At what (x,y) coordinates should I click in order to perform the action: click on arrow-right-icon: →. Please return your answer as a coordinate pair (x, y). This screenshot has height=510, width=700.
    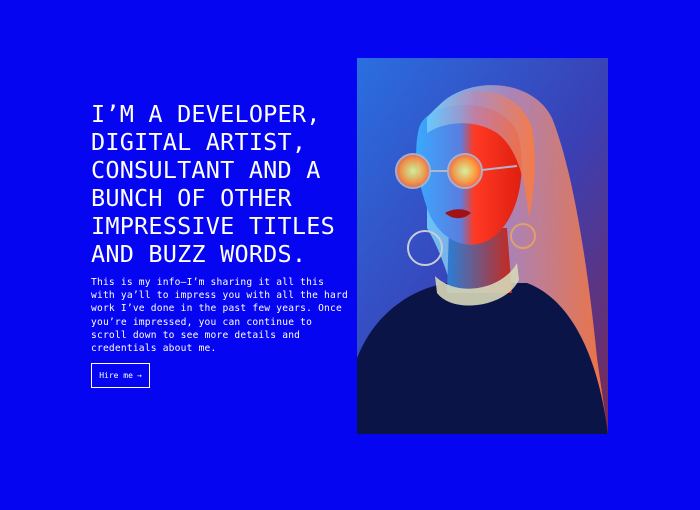
    Looking at the image, I should click on (139, 375).